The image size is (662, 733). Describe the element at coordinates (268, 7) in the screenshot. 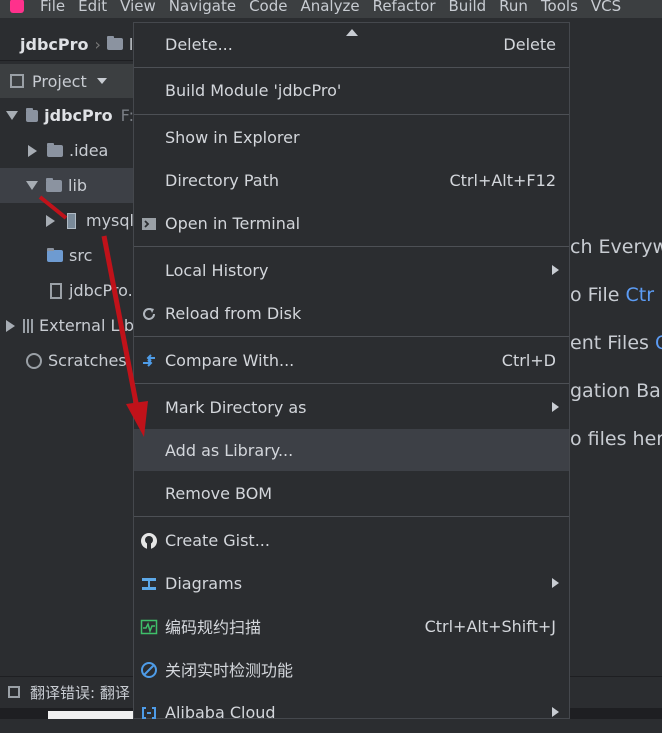

I see `menu-code: Code` at that location.